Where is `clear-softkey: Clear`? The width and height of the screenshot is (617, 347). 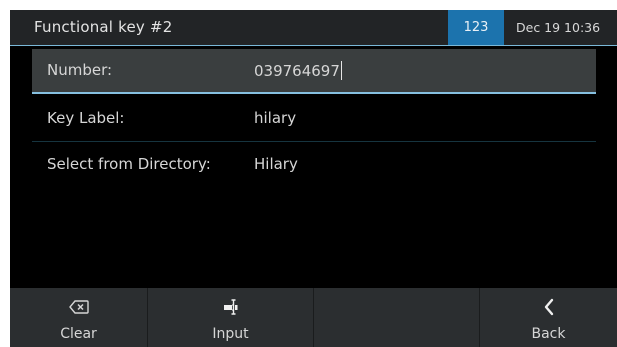 clear-softkey: Clear is located at coordinates (79, 317).